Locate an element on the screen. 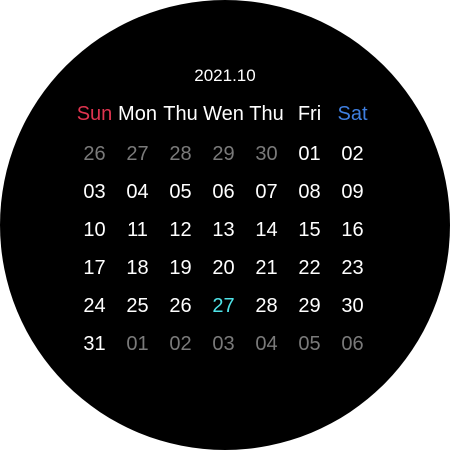 The width and height of the screenshot is (450, 450). weekday-thu: Thu is located at coordinates (266, 114).